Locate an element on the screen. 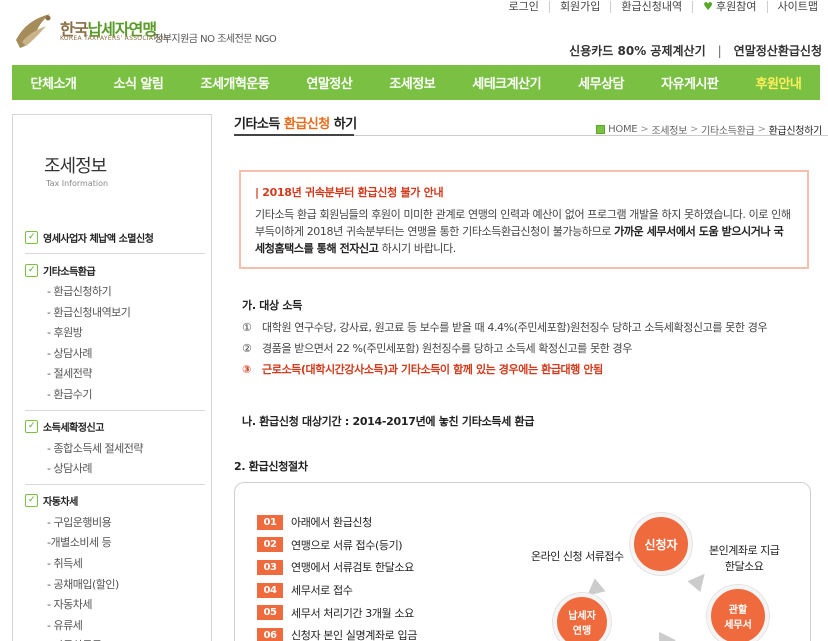 The height and width of the screenshot is (641, 828). applicant-circle: 신청자 is located at coordinates (661, 544).